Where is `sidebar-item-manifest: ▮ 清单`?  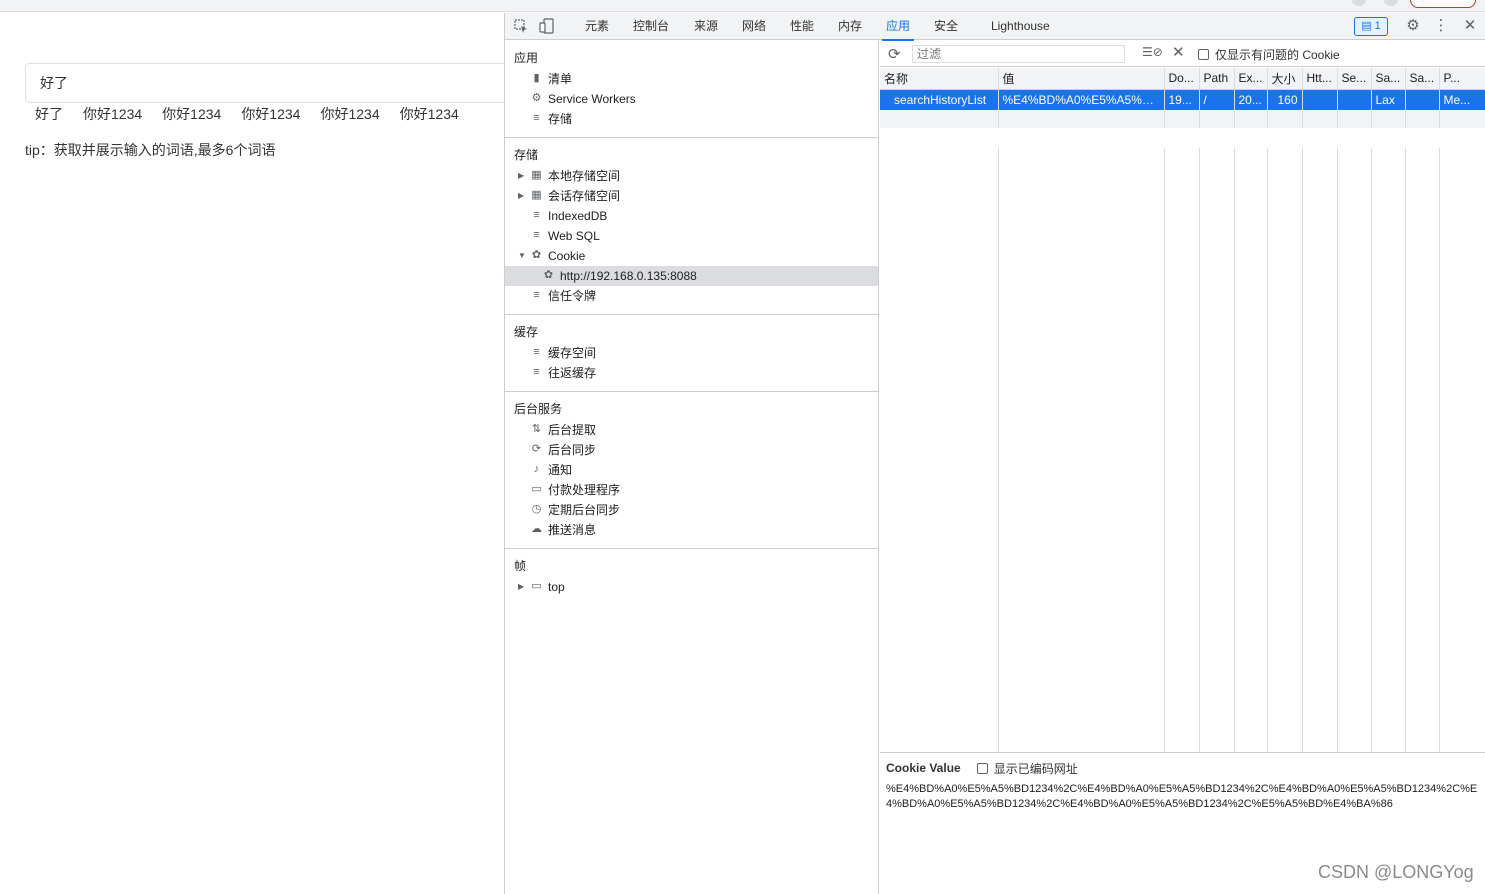 sidebar-item-manifest: ▮ 清单 is located at coordinates (691, 79).